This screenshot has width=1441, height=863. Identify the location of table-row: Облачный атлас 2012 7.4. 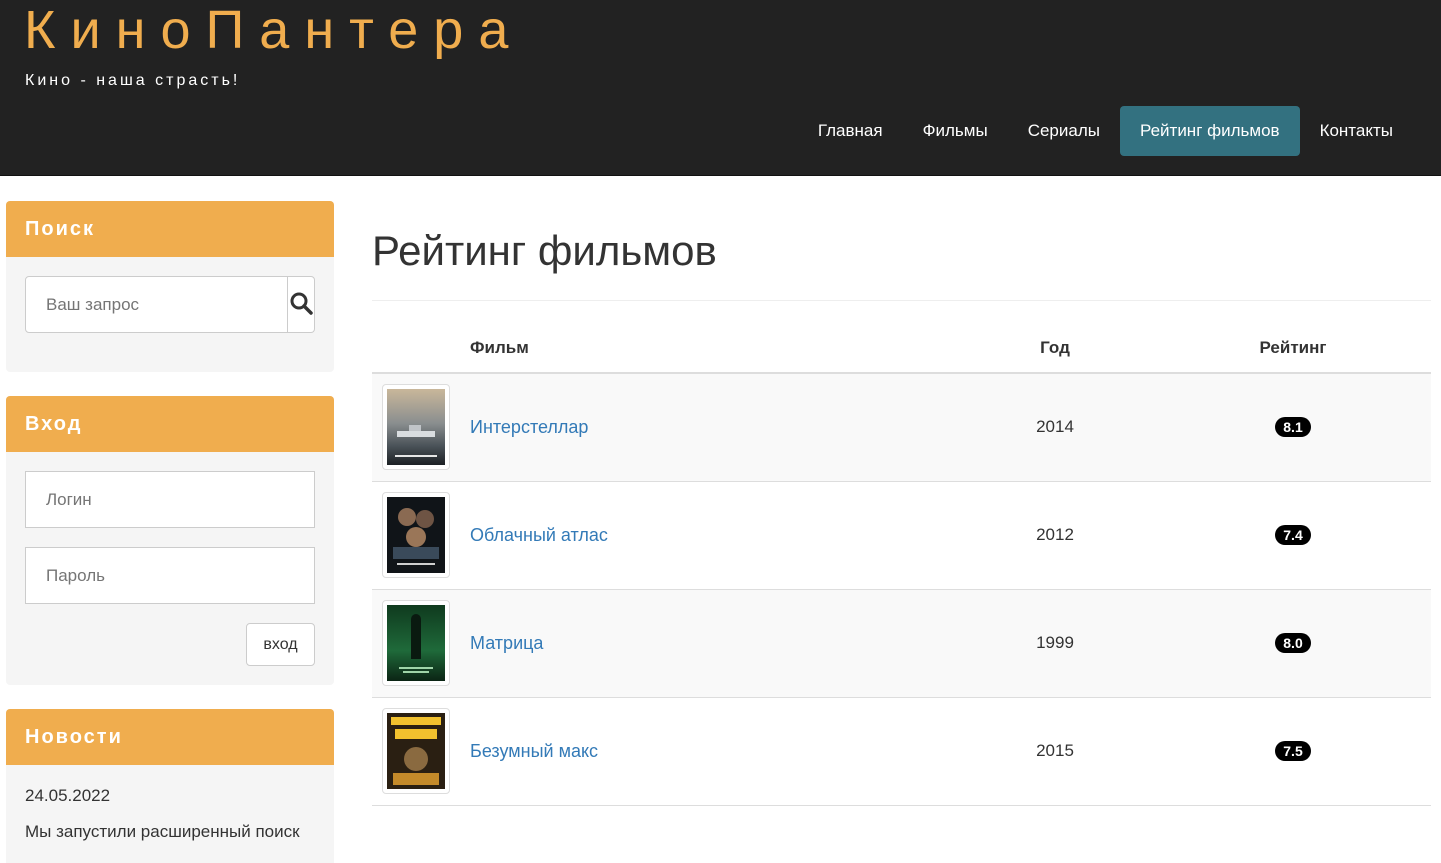
(901, 535).